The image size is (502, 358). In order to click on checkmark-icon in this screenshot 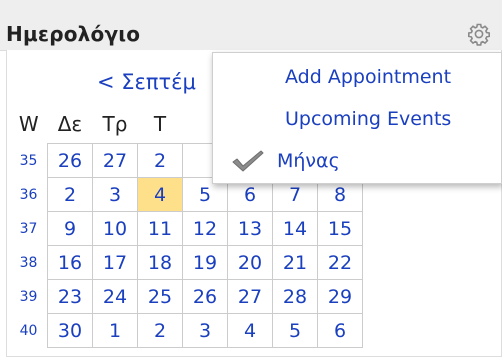, I will do `click(248, 161)`.